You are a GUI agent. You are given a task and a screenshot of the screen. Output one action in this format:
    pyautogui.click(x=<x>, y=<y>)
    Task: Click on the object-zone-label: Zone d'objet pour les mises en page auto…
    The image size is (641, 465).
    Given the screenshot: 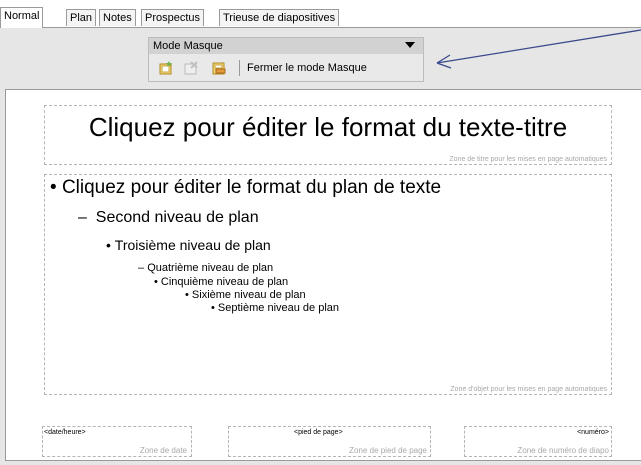 What is the action you would take?
    pyautogui.click(x=528, y=389)
    